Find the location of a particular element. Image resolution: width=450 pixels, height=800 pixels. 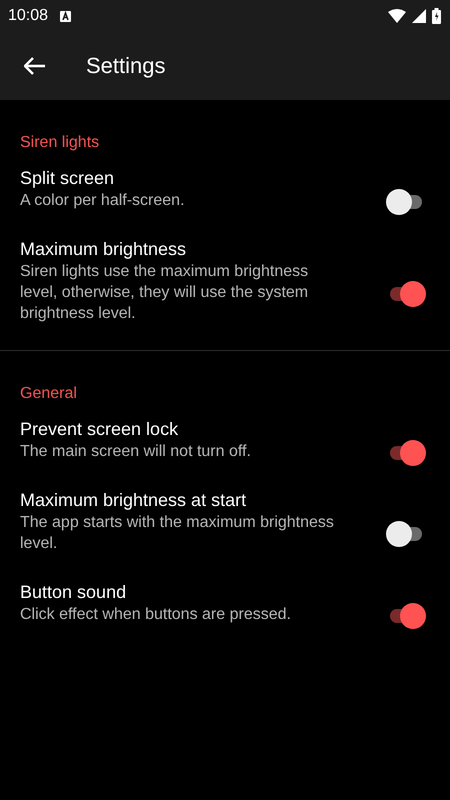

section-header: Siren lights is located at coordinates (60, 142).